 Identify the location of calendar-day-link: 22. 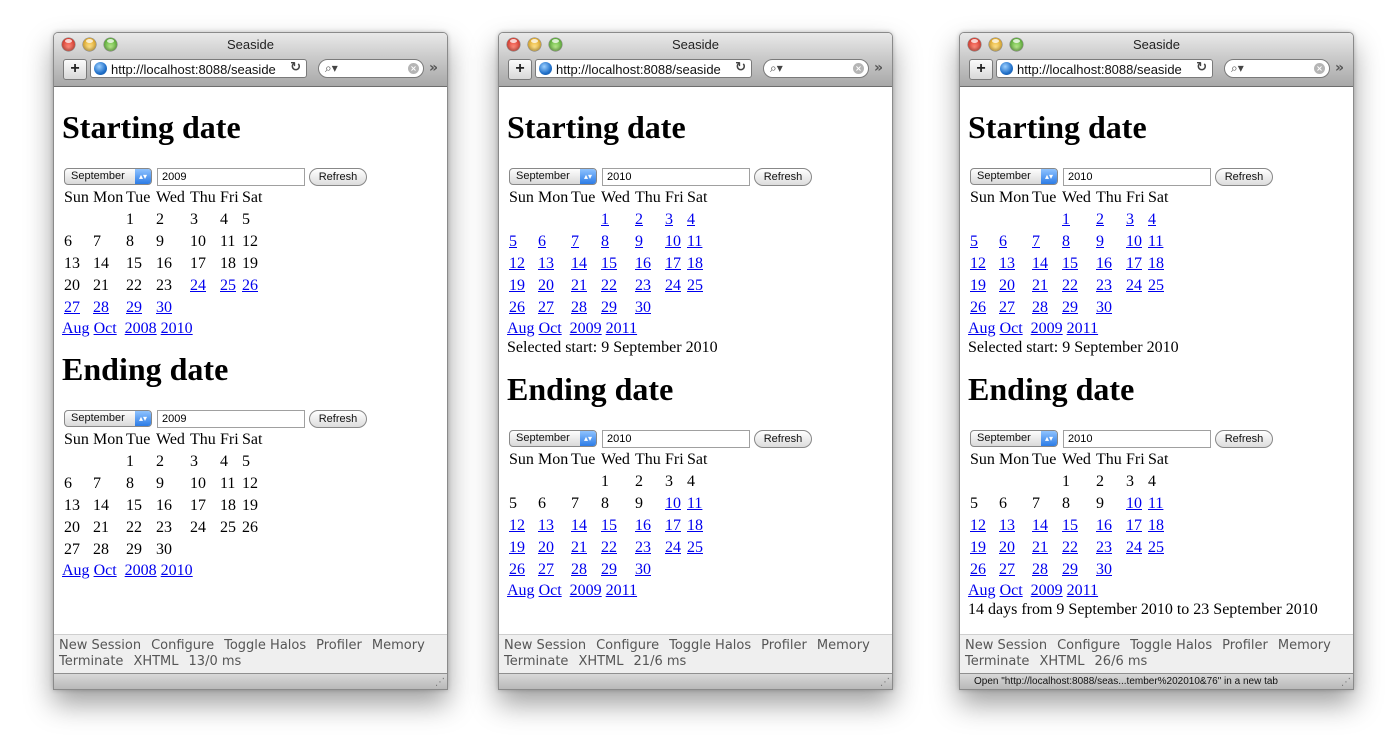
(1070, 286).